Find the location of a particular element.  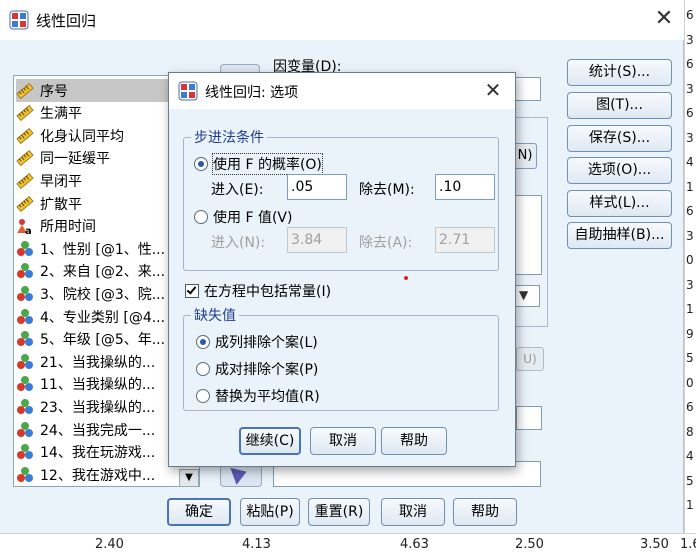

cancel-main-button: 取消 is located at coordinates (413, 512).